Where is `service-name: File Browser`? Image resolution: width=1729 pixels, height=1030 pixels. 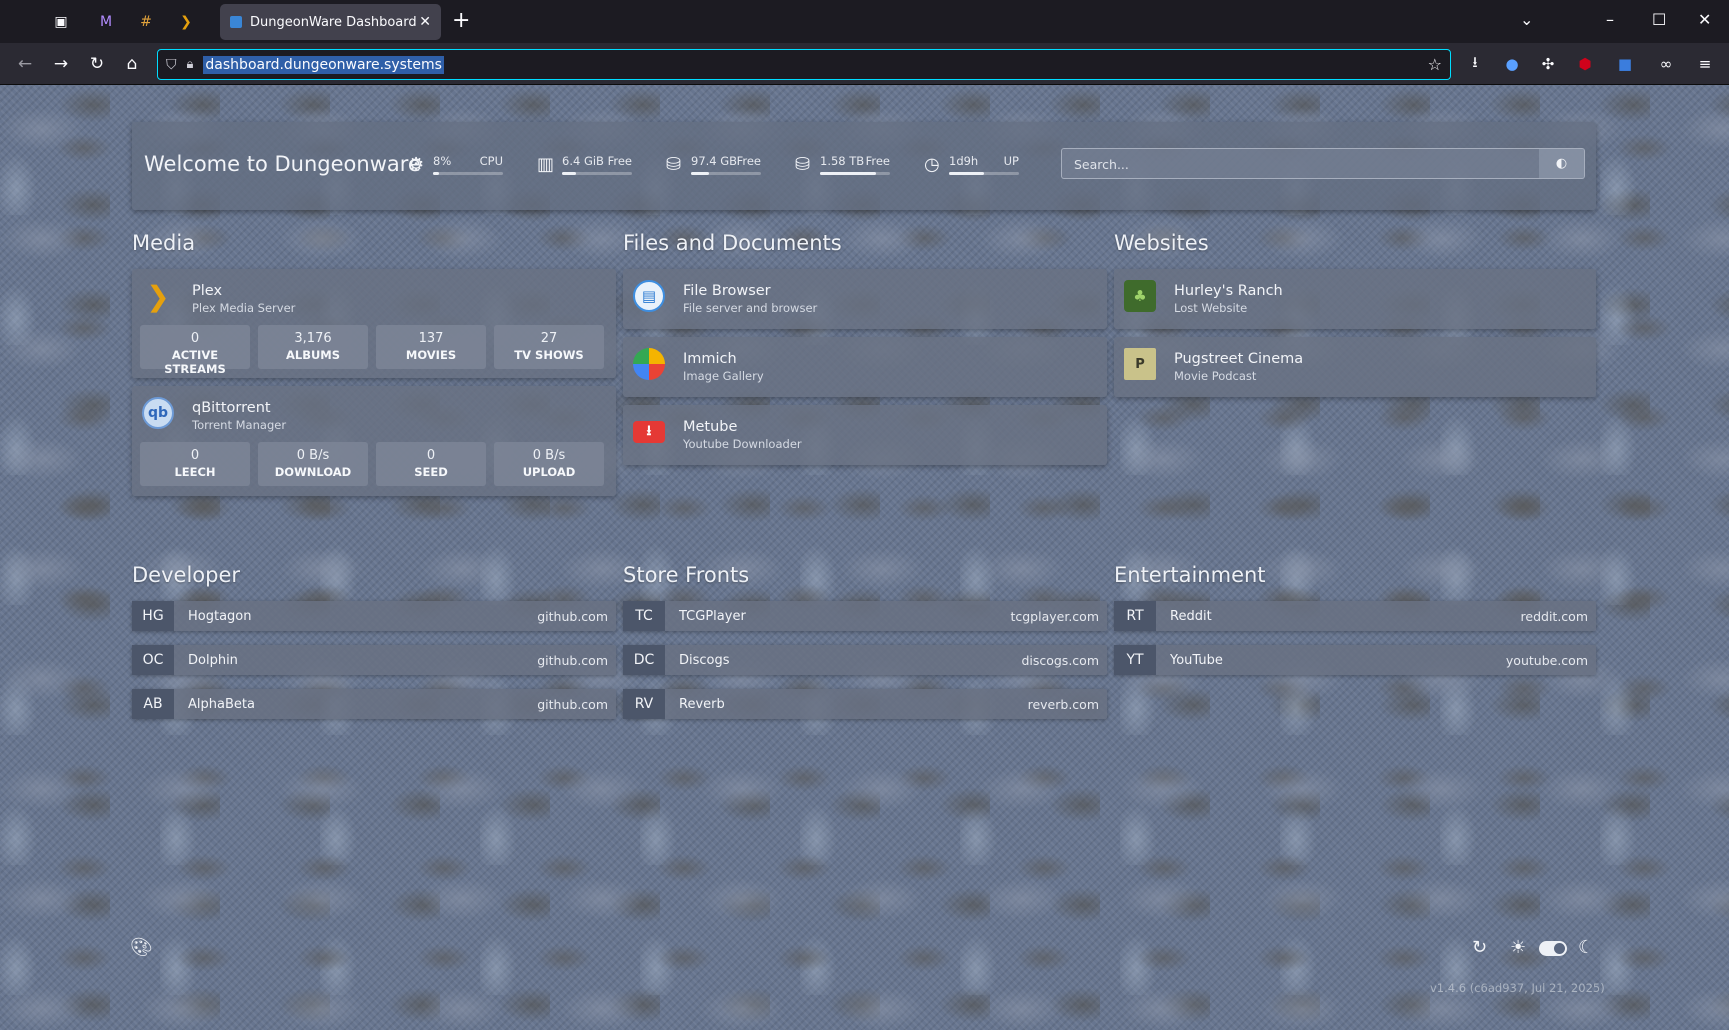 service-name: File Browser is located at coordinates (727, 291).